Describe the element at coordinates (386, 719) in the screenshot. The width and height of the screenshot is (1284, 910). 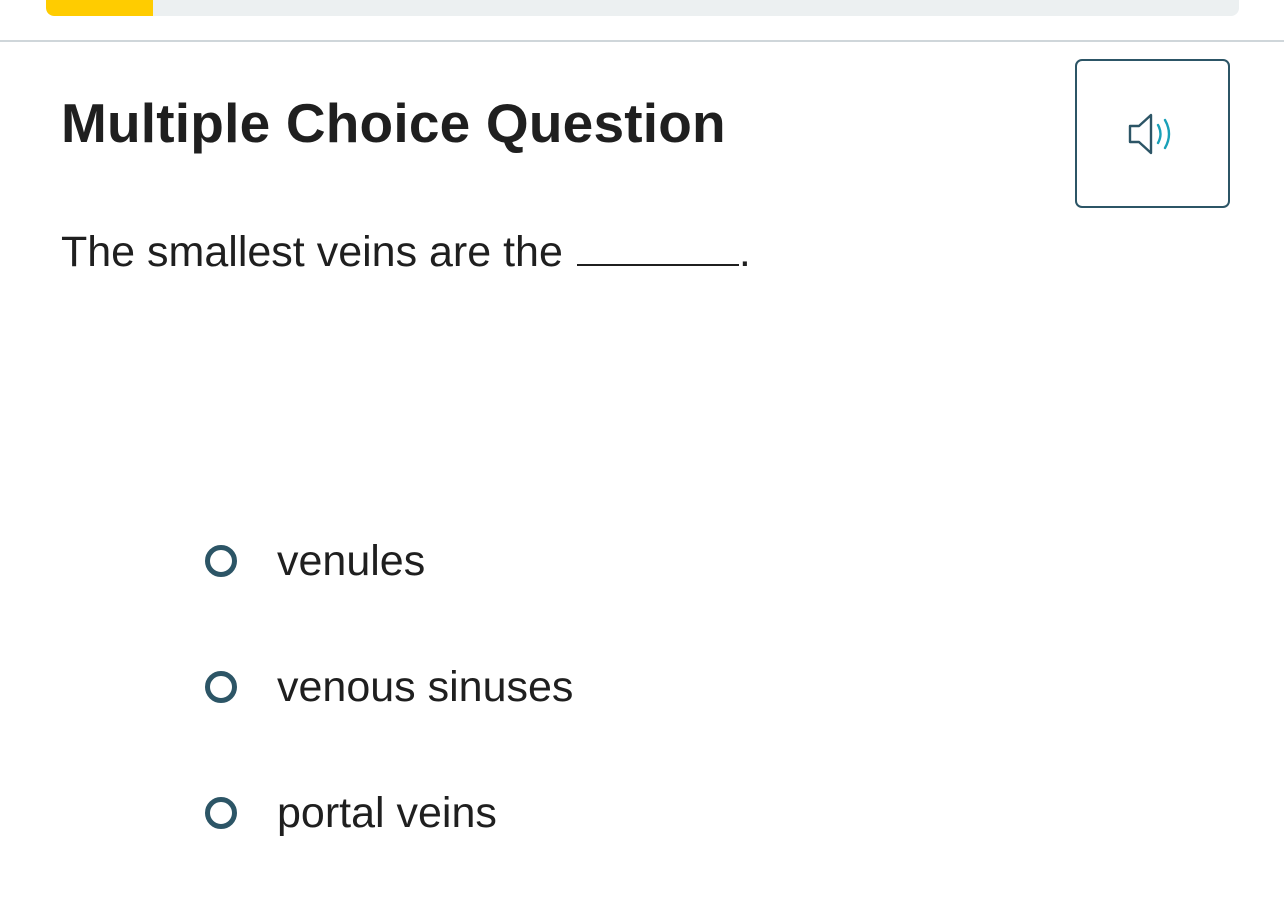
I see `answer-options: venules venous sinuses portal veins` at that location.